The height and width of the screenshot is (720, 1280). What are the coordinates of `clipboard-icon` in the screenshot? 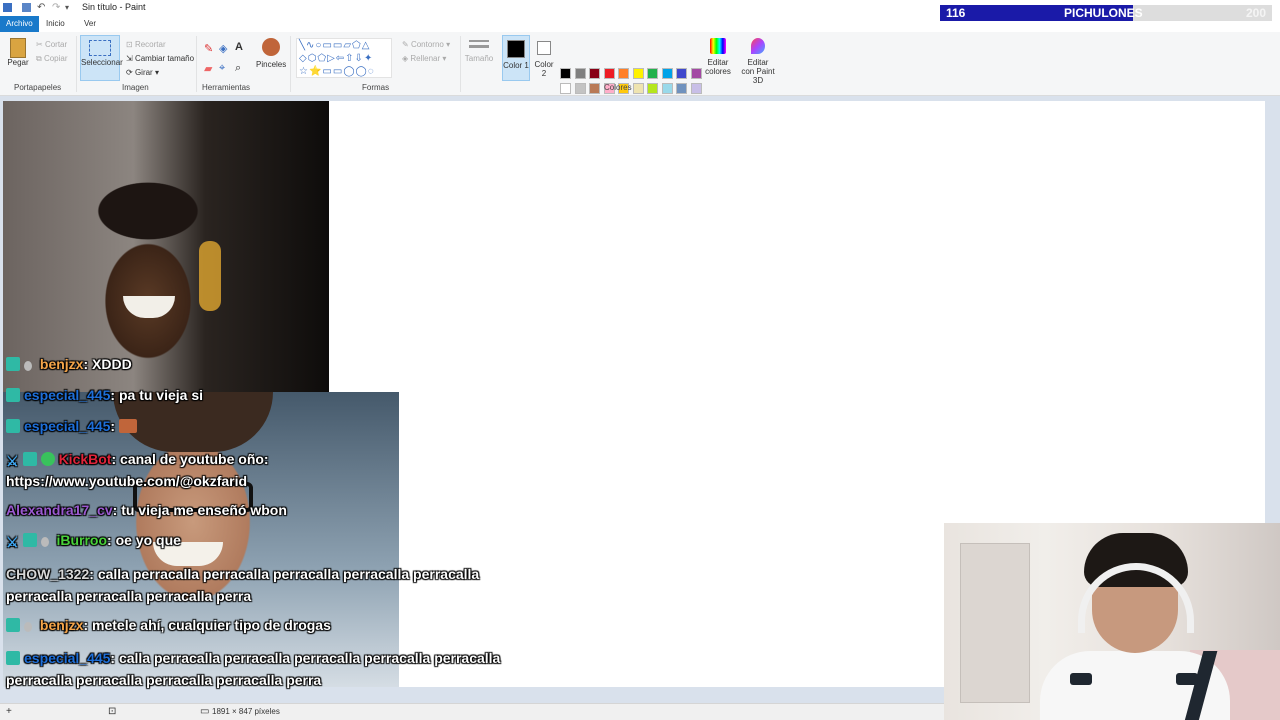 It's located at (18, 48).